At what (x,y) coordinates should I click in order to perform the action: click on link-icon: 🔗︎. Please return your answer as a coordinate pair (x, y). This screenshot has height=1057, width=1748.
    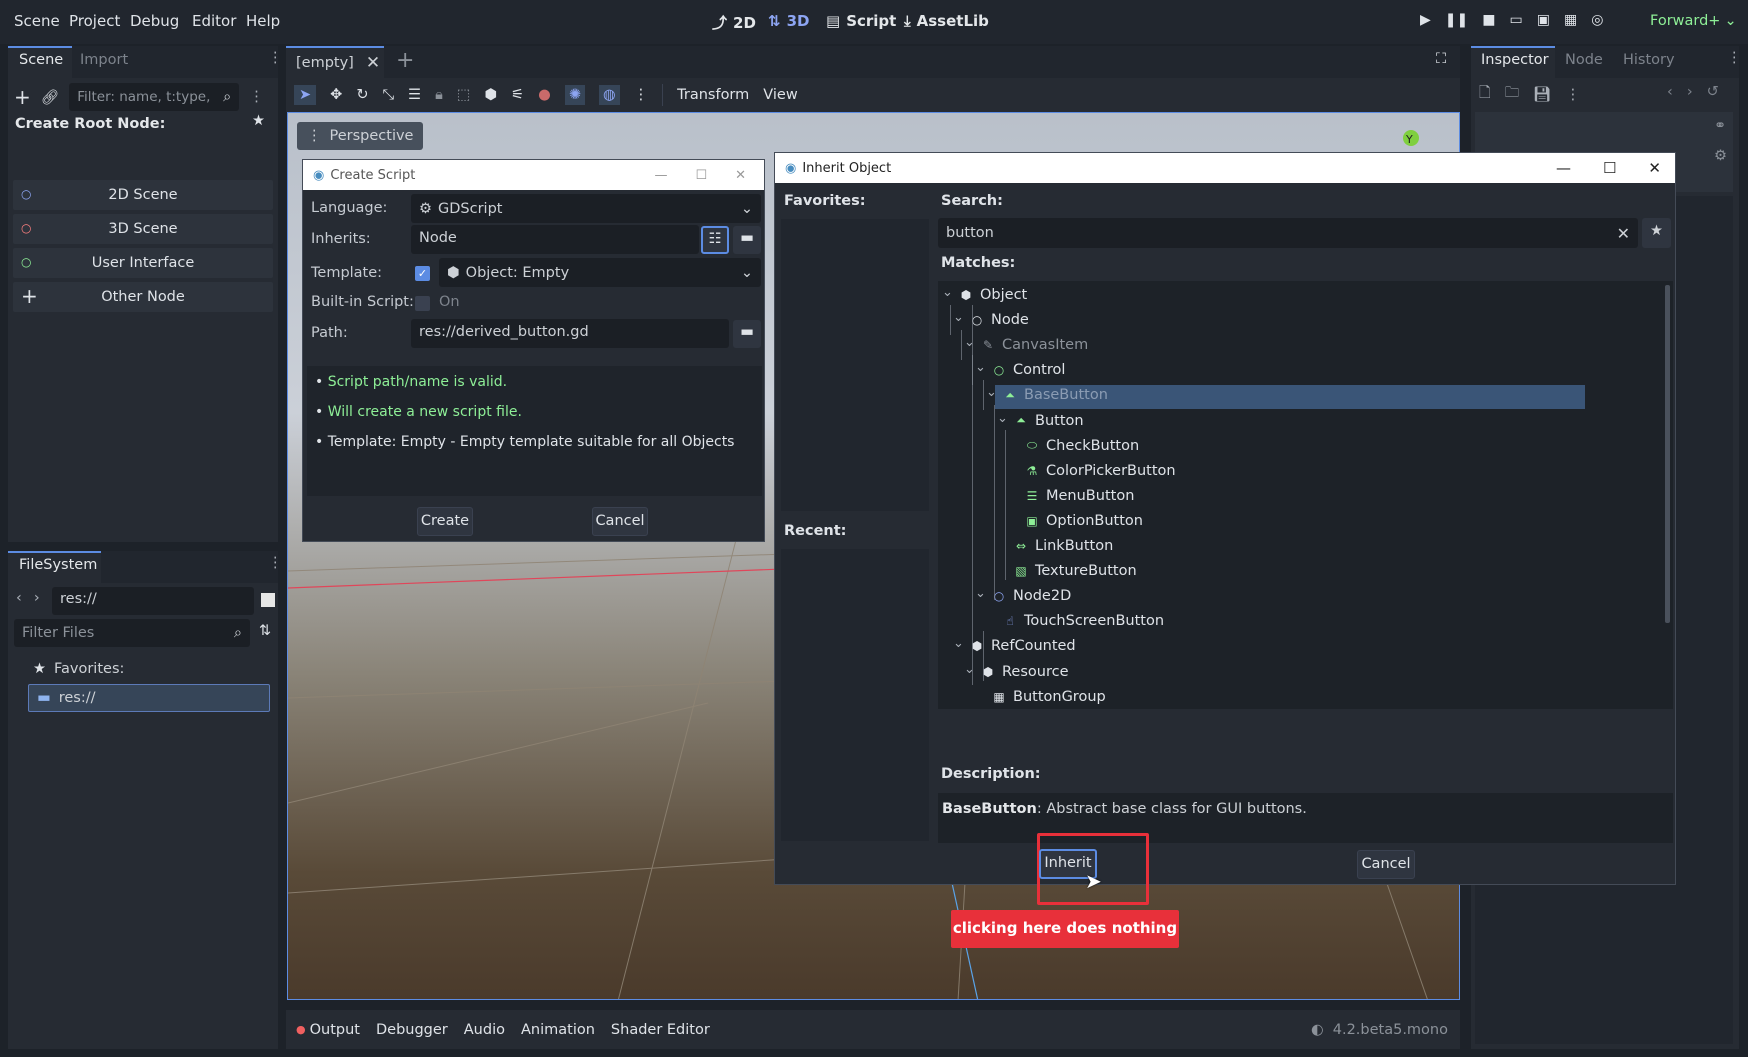
    Looking at the image, I should click on (50, 97).